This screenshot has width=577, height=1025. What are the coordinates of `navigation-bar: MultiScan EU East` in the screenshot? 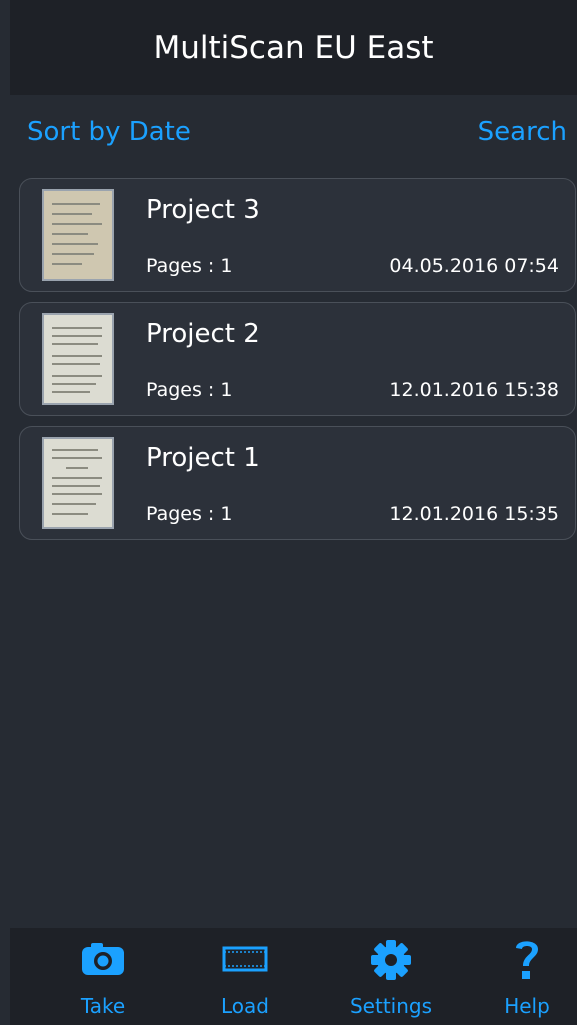 It's located at (293, 47).